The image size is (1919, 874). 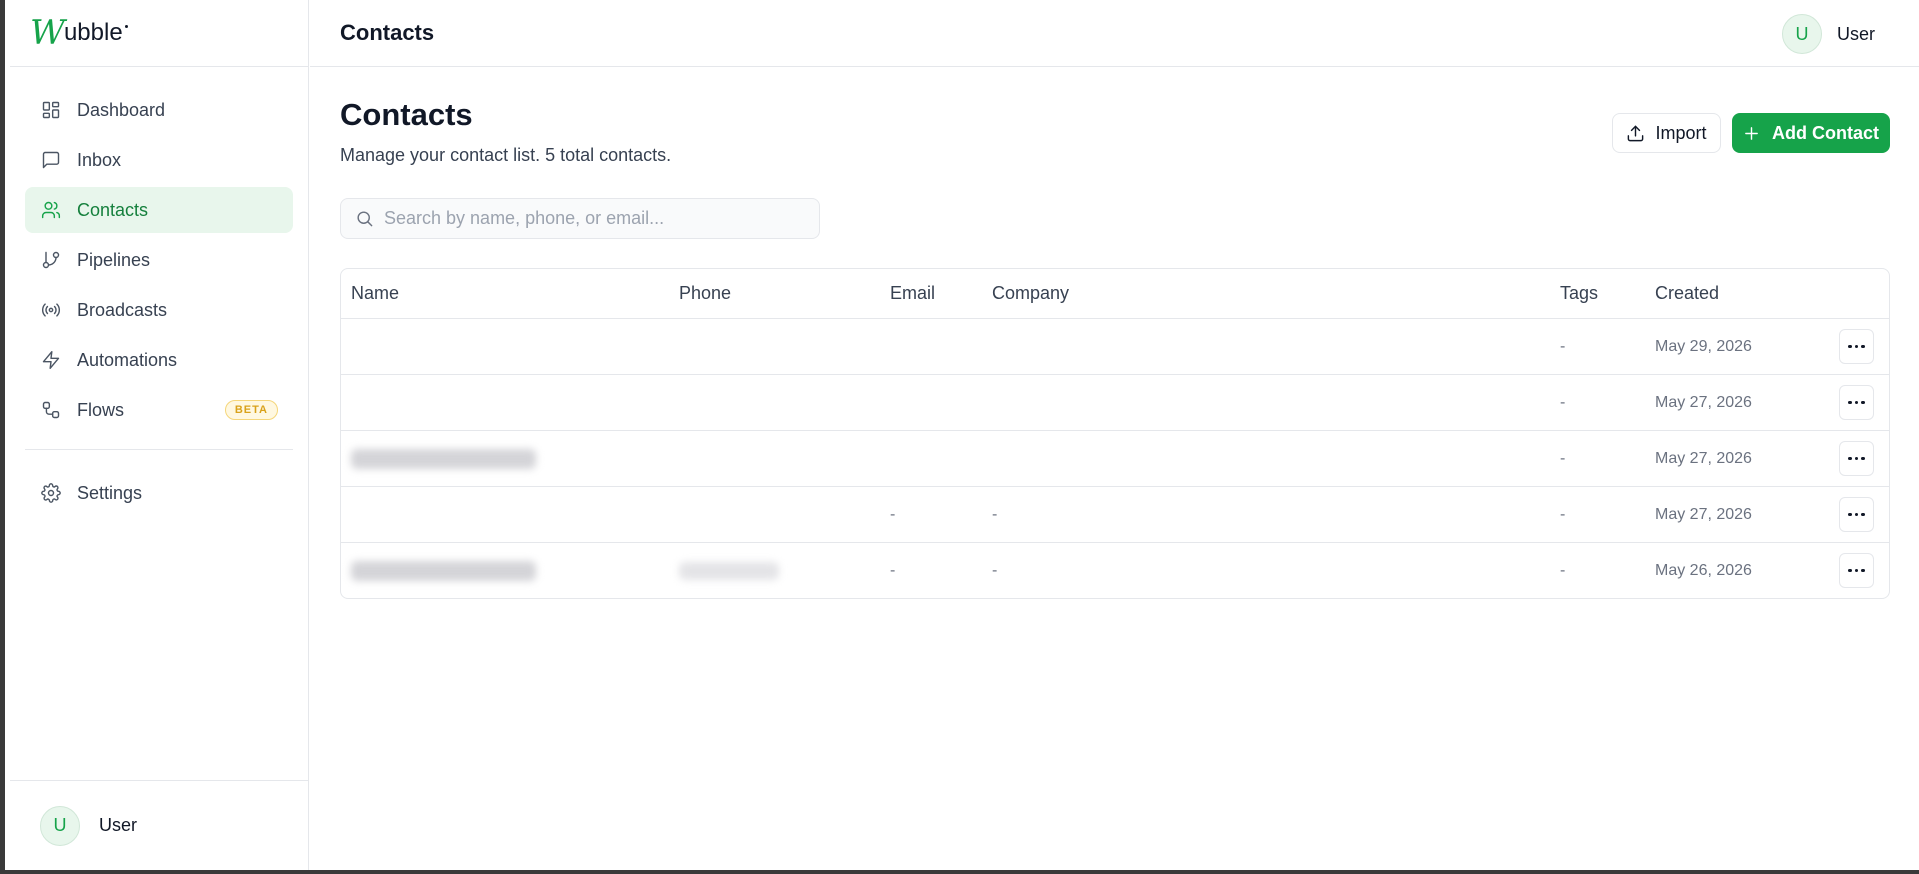 What do you see at coordinates (121, 109) in the screenshot?
I see `sidebar-item-label: Dashboard` at bounding box center [121, 109].